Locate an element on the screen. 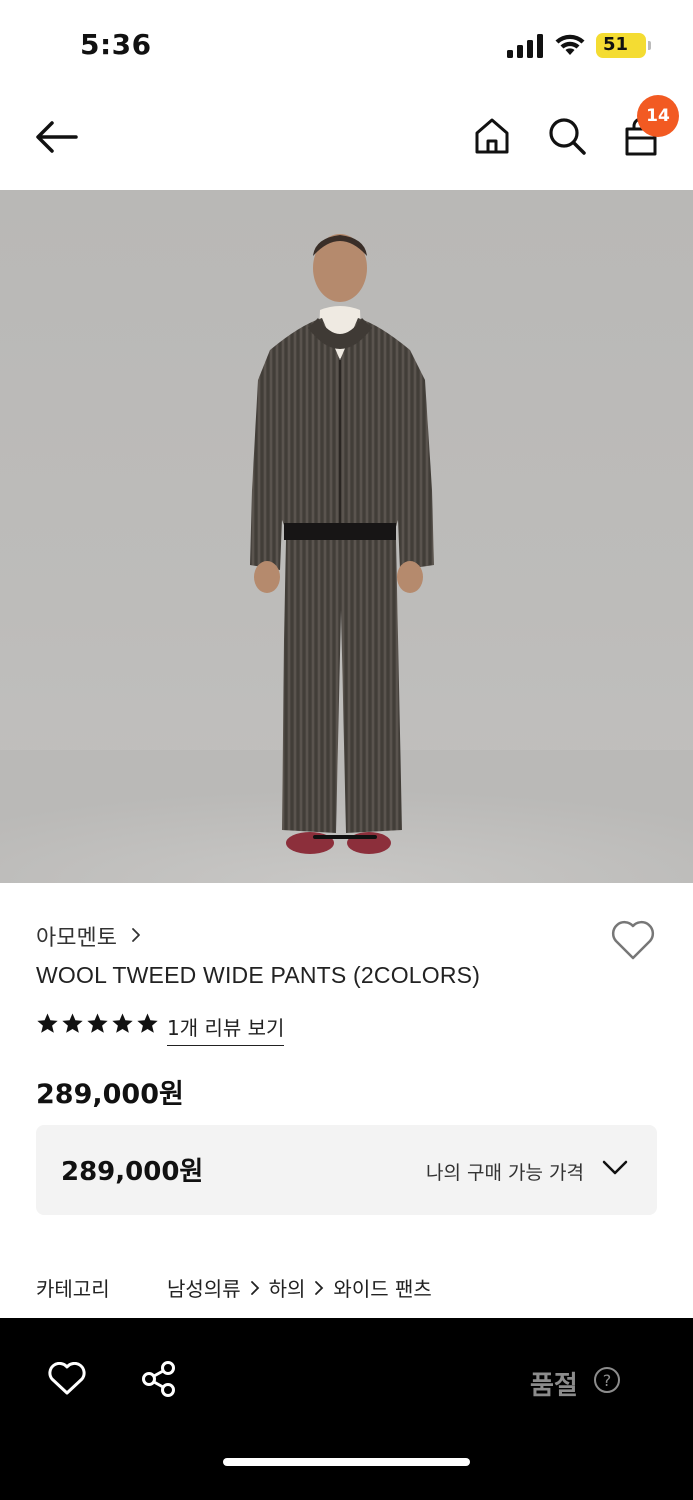 This screenshot has height=1500, width=693. product-price: 289,000원 is located at coordinates (110, 1094).